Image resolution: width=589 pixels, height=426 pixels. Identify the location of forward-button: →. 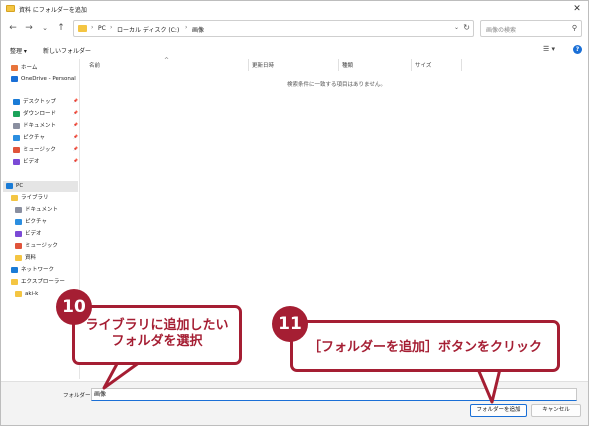
(29, 28).